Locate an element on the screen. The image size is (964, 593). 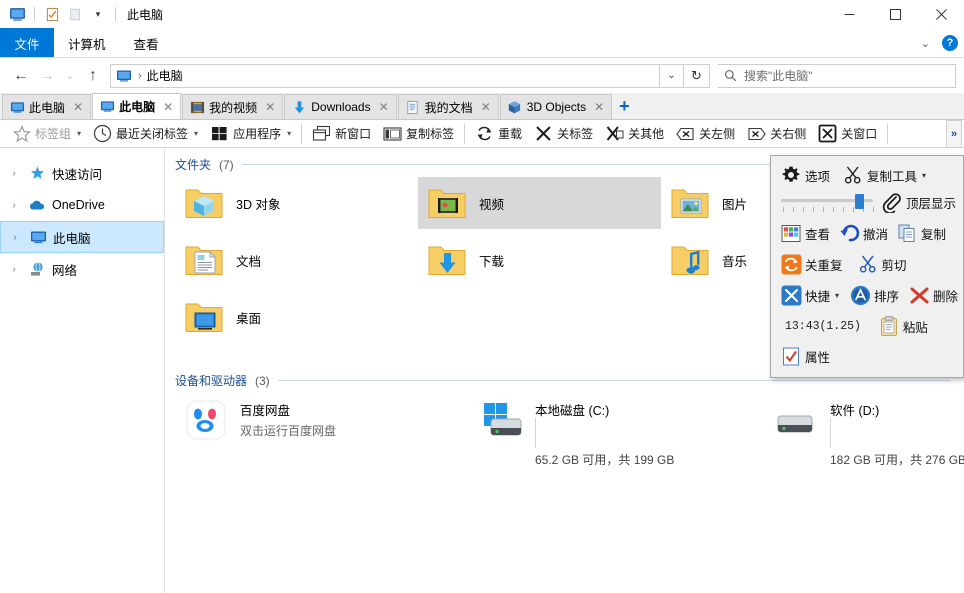
toolbar-label: 关标签 is located at coordinates (575, 134).